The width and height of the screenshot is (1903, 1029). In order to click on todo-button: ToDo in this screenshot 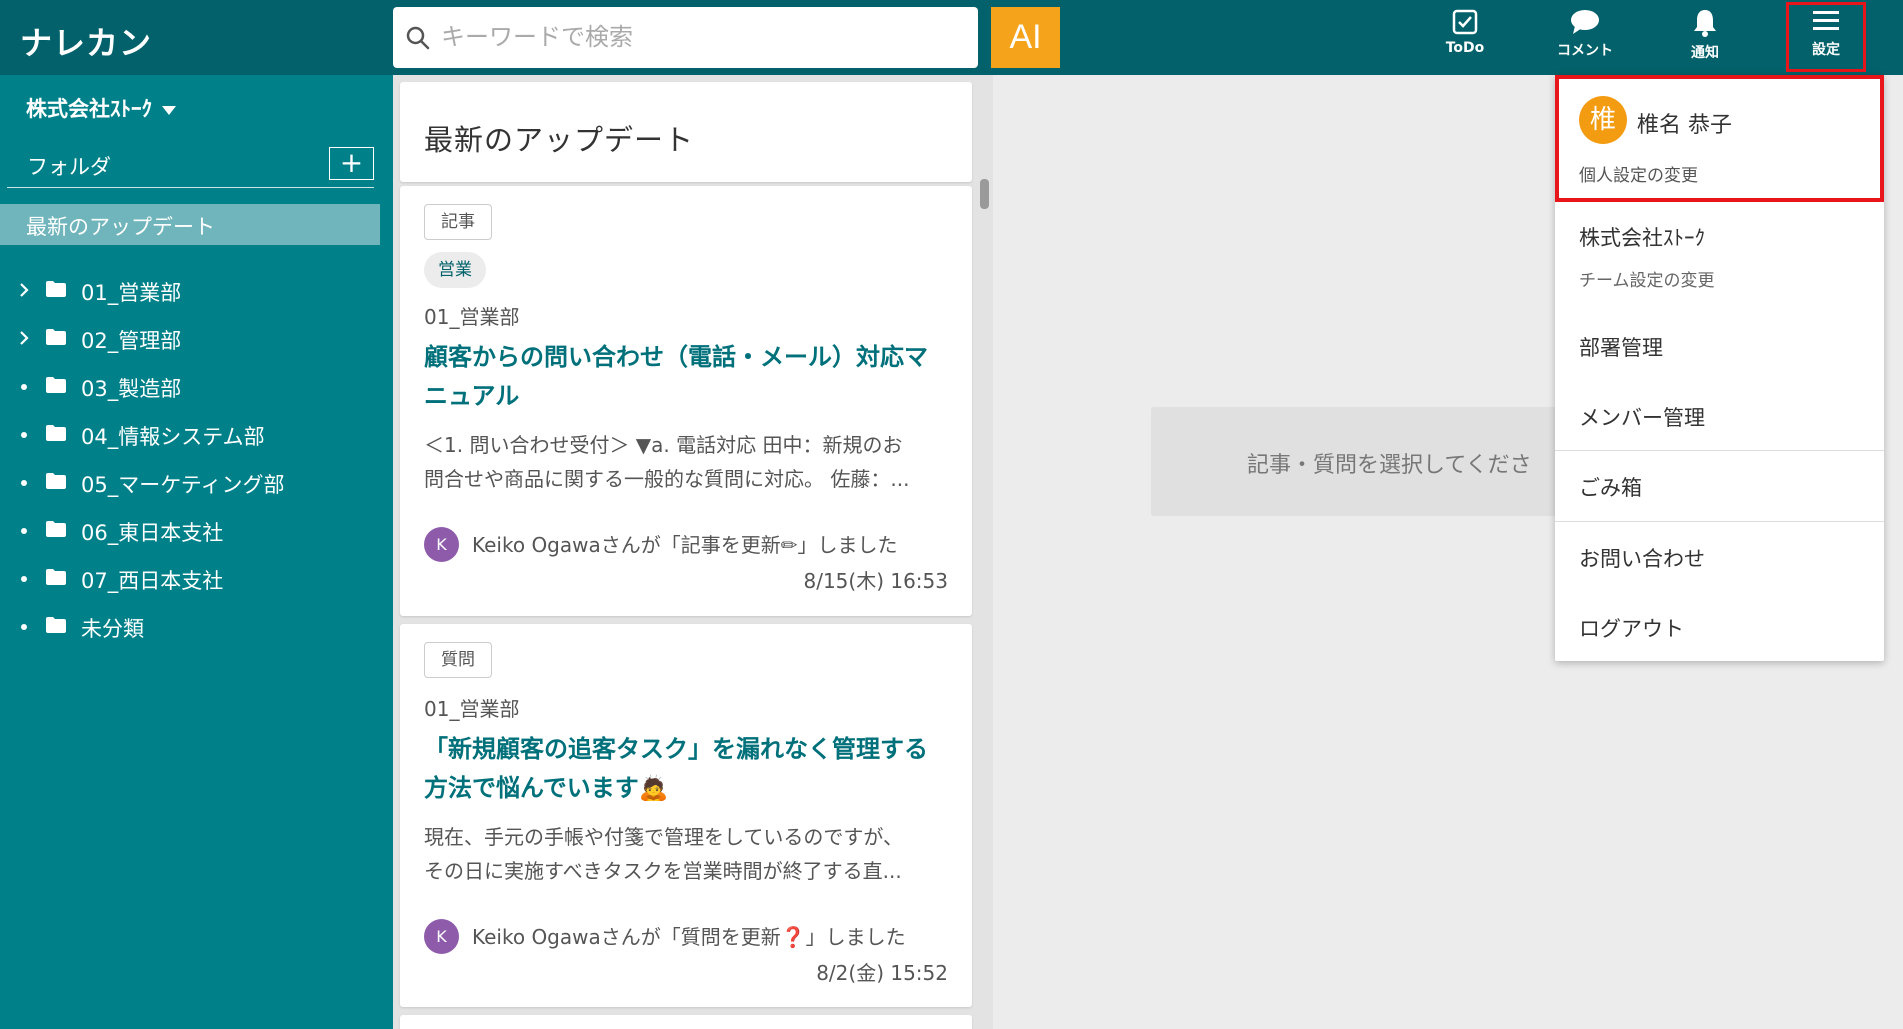, I will do `click(1465, 38)`.